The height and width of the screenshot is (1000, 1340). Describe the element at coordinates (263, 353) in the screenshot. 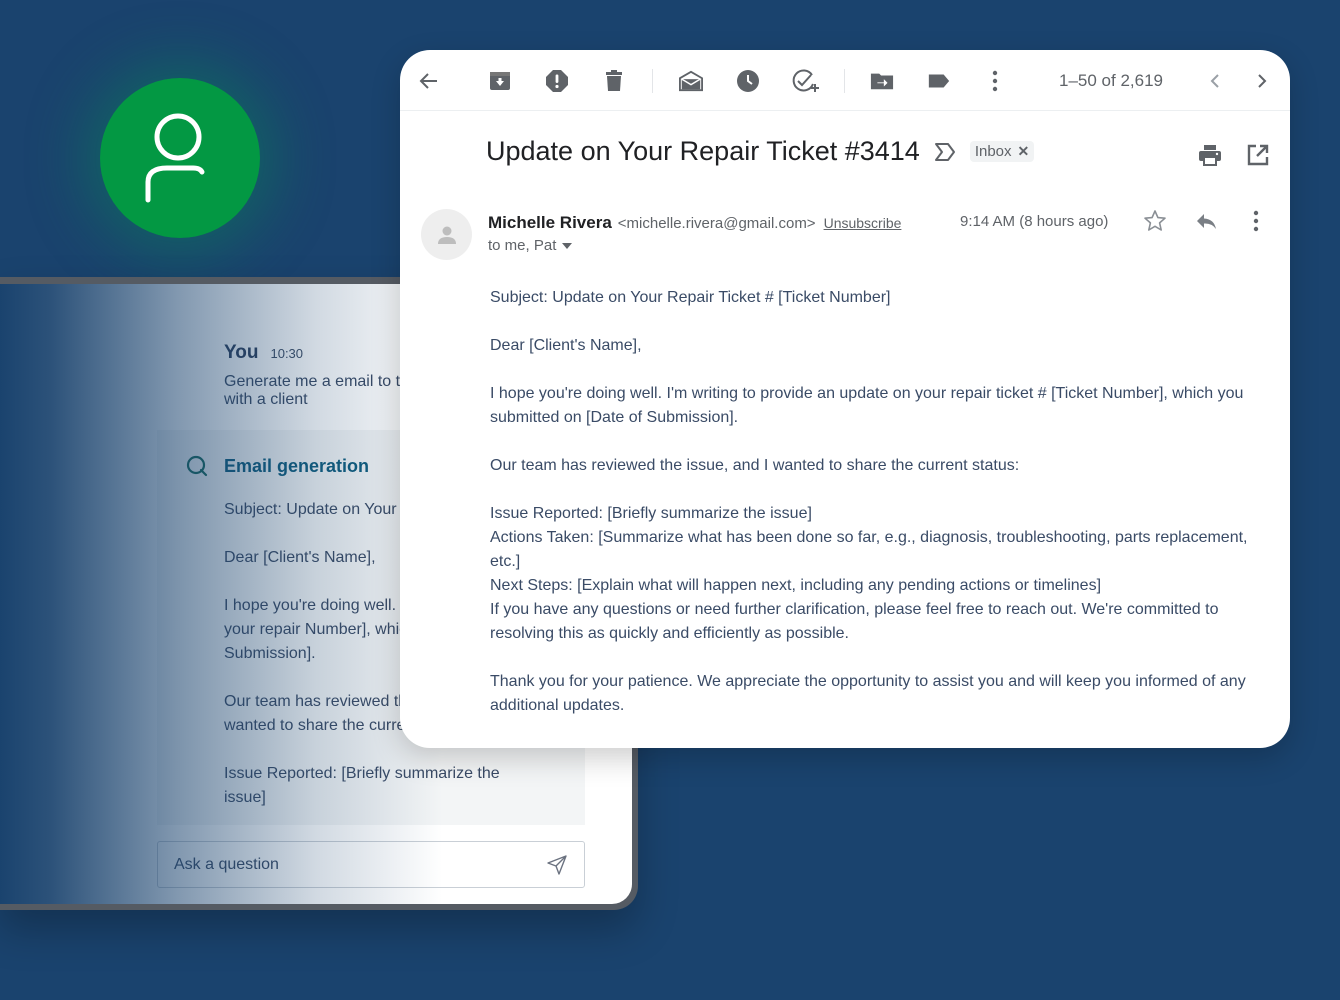

I see `user-message-header: You 10:30` at that location.